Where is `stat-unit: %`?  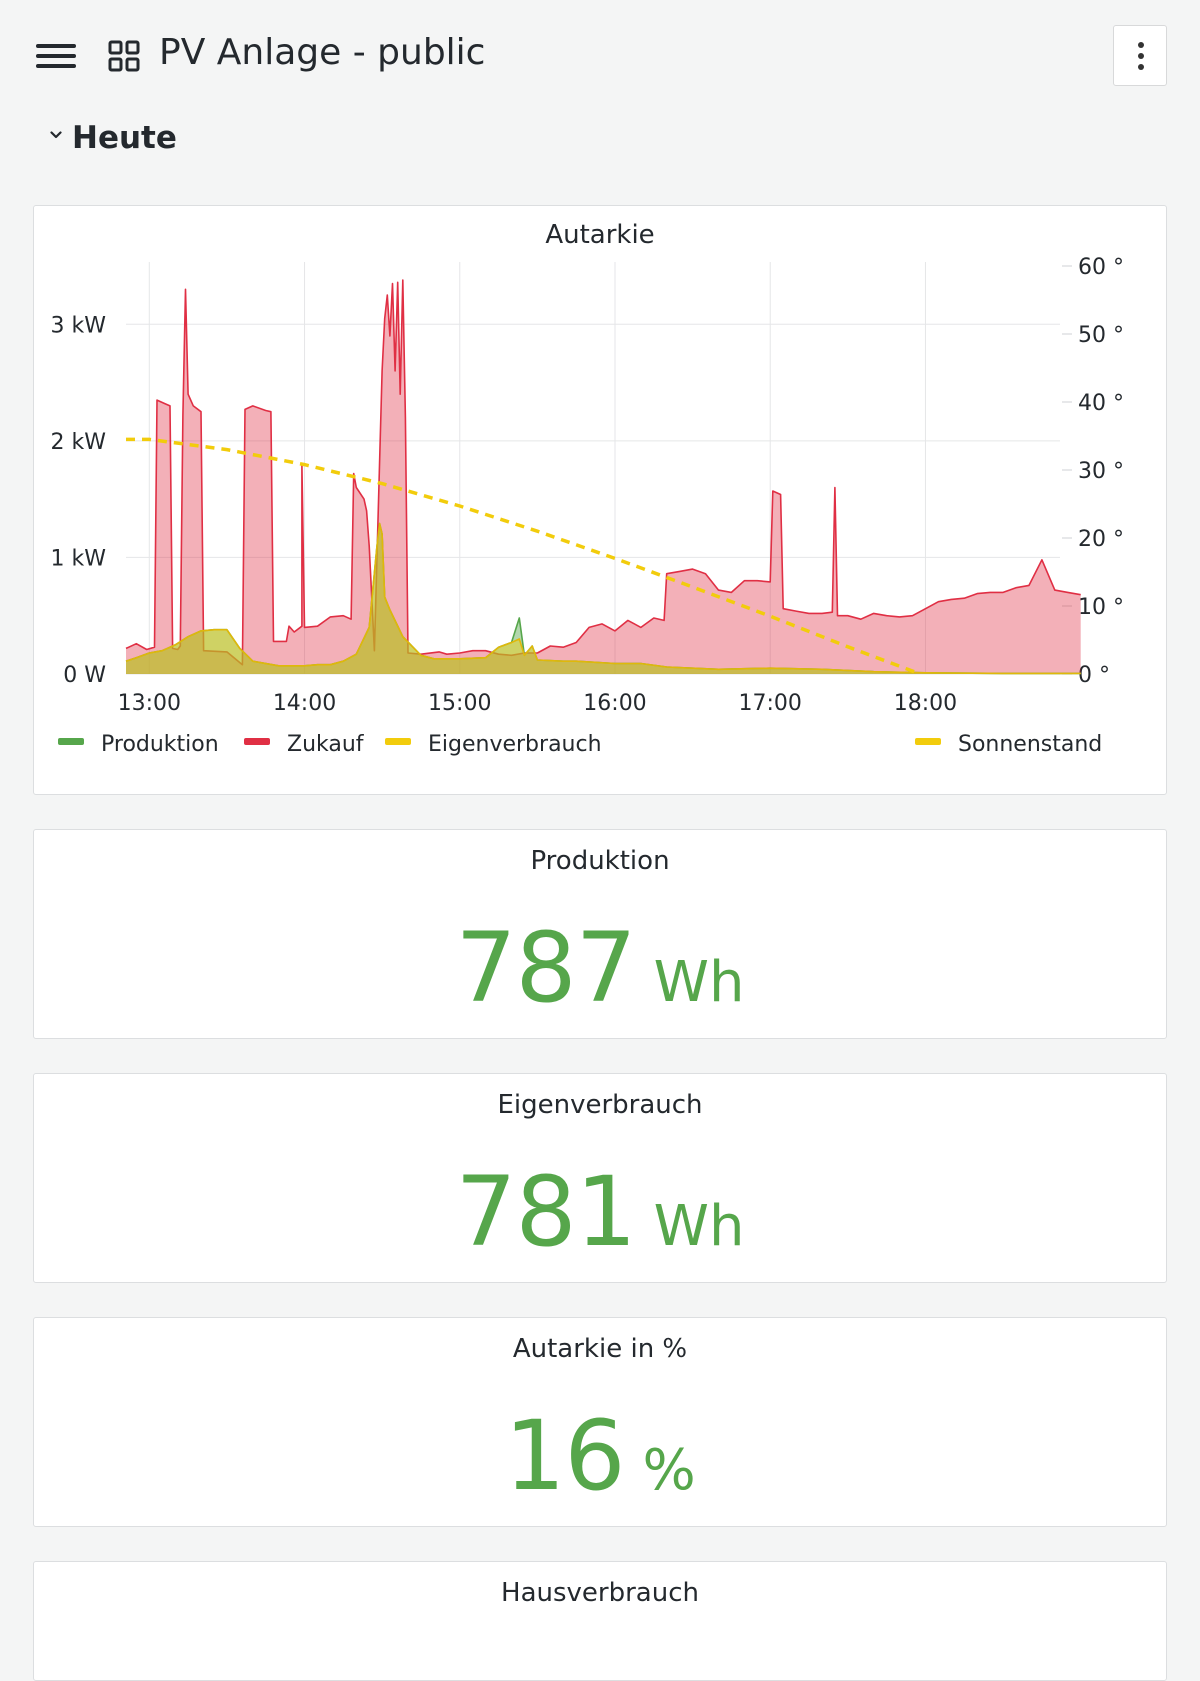 stat-unit: % is located at coordinates (669, 1470).